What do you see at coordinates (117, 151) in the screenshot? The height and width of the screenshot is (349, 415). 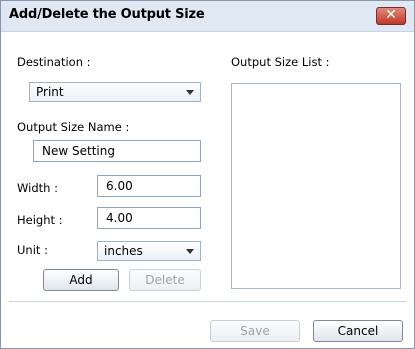 I see `output-size-name-input: New Setting` at bounding box center [117, 151].